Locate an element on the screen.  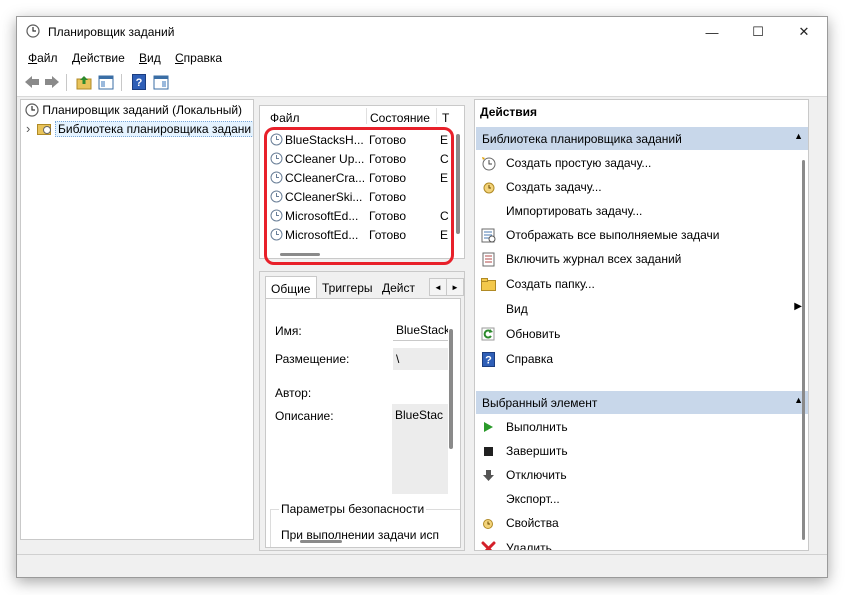
action-view: Вид ▶ is located at coordinates (643, 309).